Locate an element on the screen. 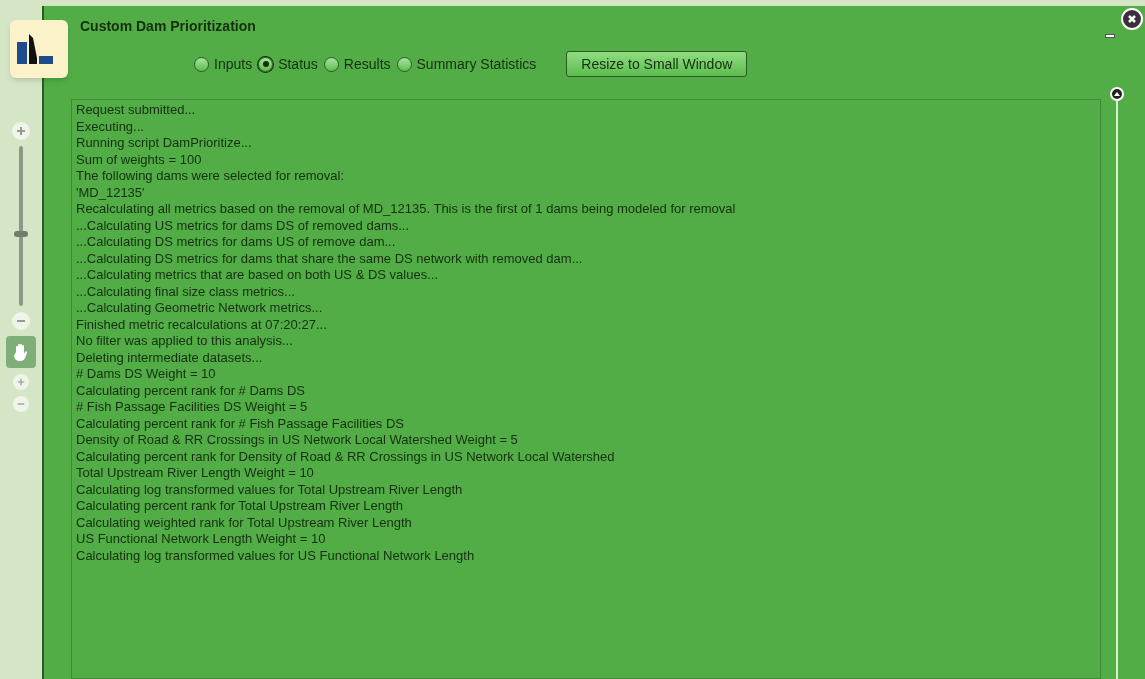  radio-option: Inputs is located at coordinates (223, 64).